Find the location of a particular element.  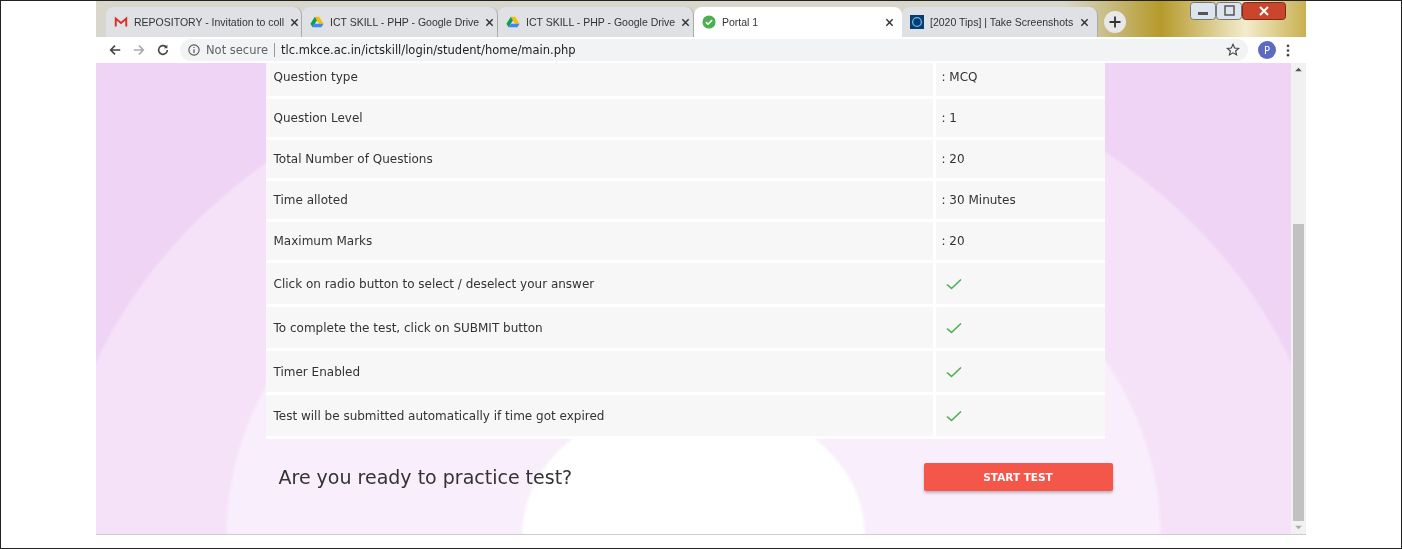

table-cell: Total Number of Questions is located at coordinates (599, 159).